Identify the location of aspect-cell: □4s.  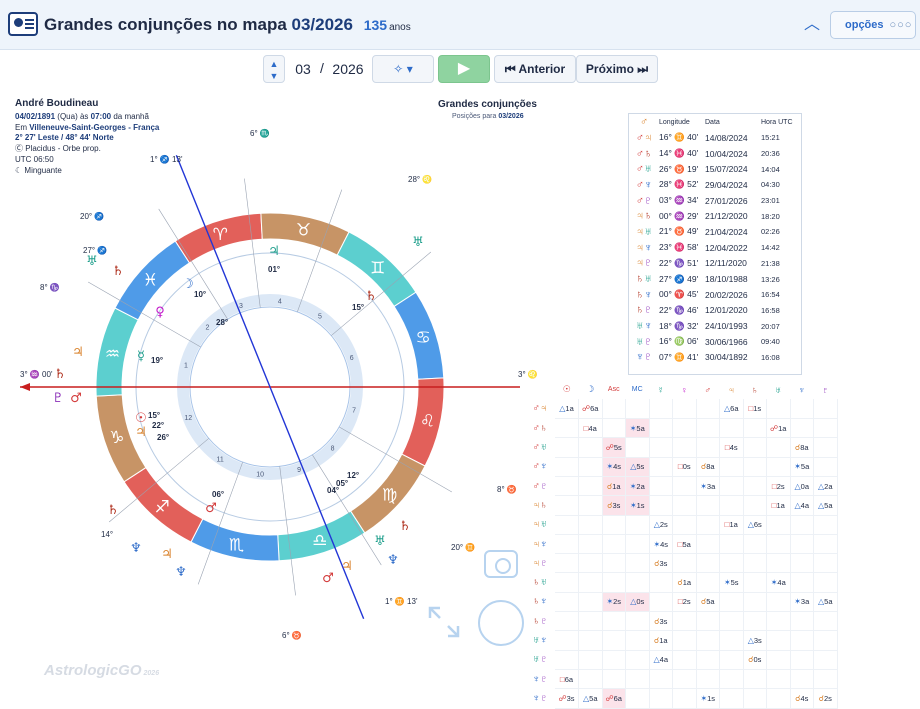
(731, 447).